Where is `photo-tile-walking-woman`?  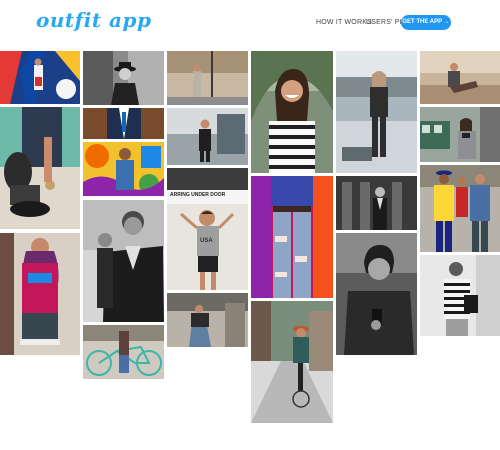
photo-tile-walking-woman is located at coordinates (207, 136).